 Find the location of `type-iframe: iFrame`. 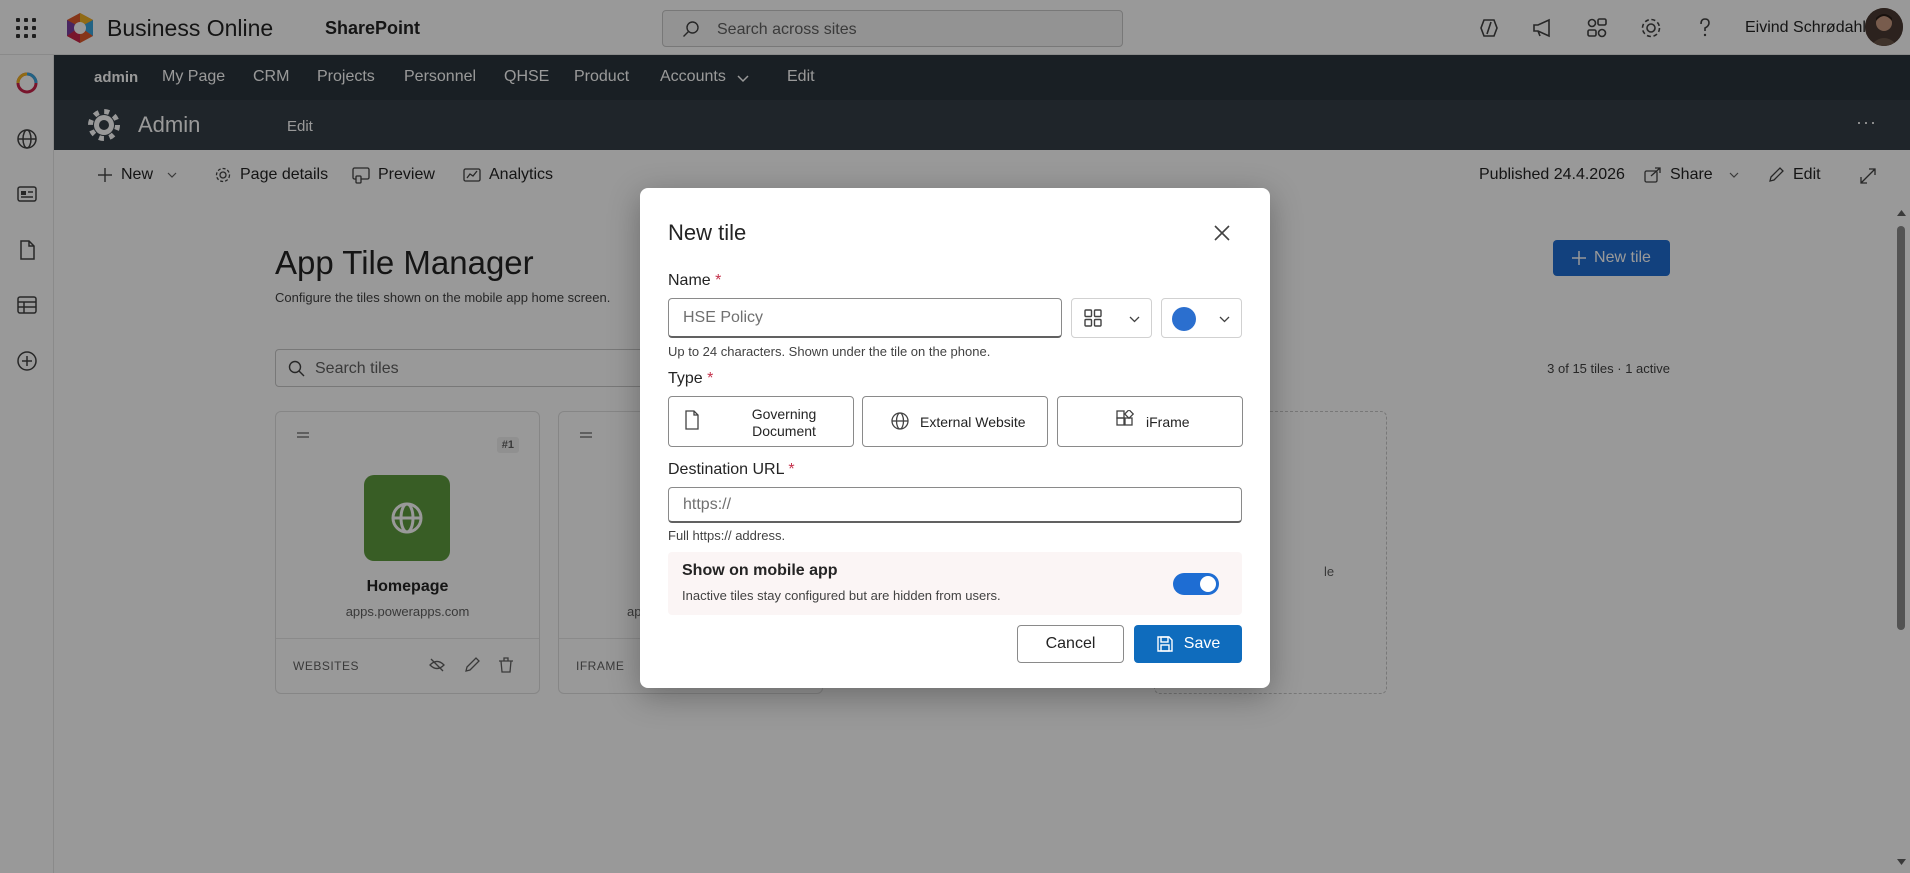

type-iframe: iFrame is located at coordinates (1150, 421).